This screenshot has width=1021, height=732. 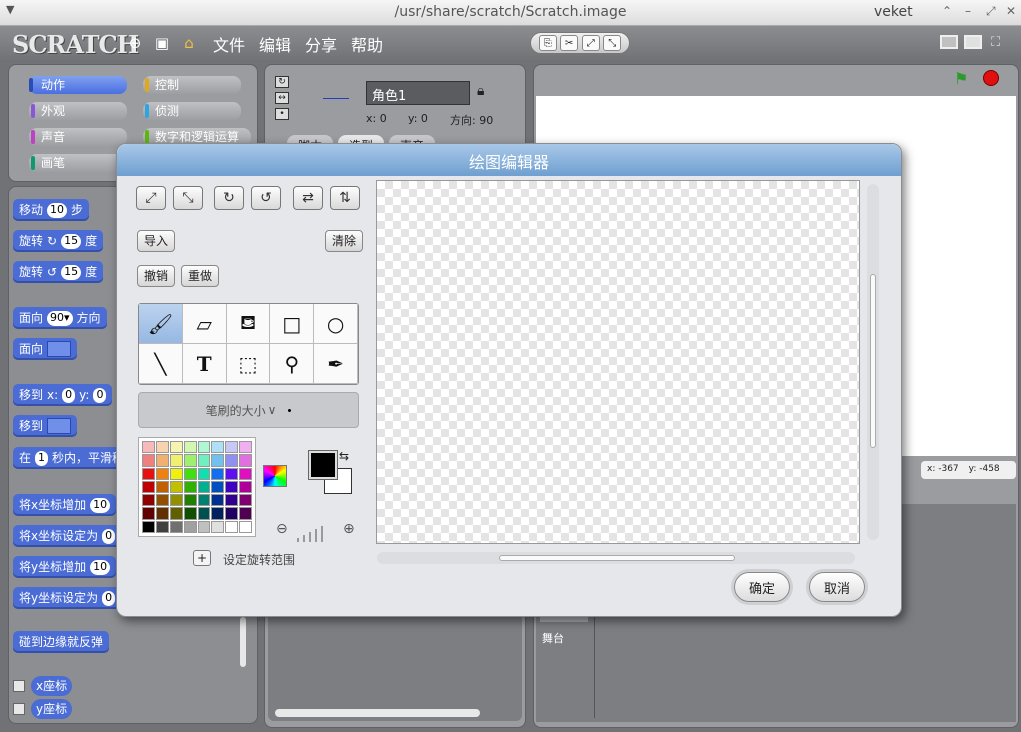 I want to click on rotate-counterclockwise-icon: ↺, so click(x=266, y=198).